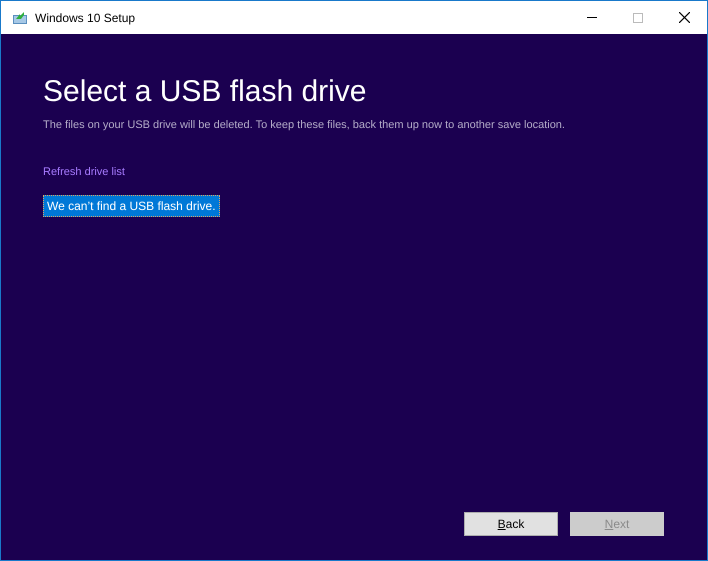  Describe the element at coordinates (84, 172) in the screenshot. I see `refresh-link: Refresh drive list` at that location.